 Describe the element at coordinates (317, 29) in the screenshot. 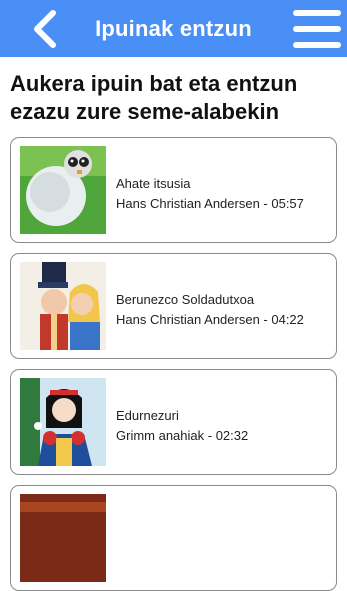

I see `menu-button` at that location.